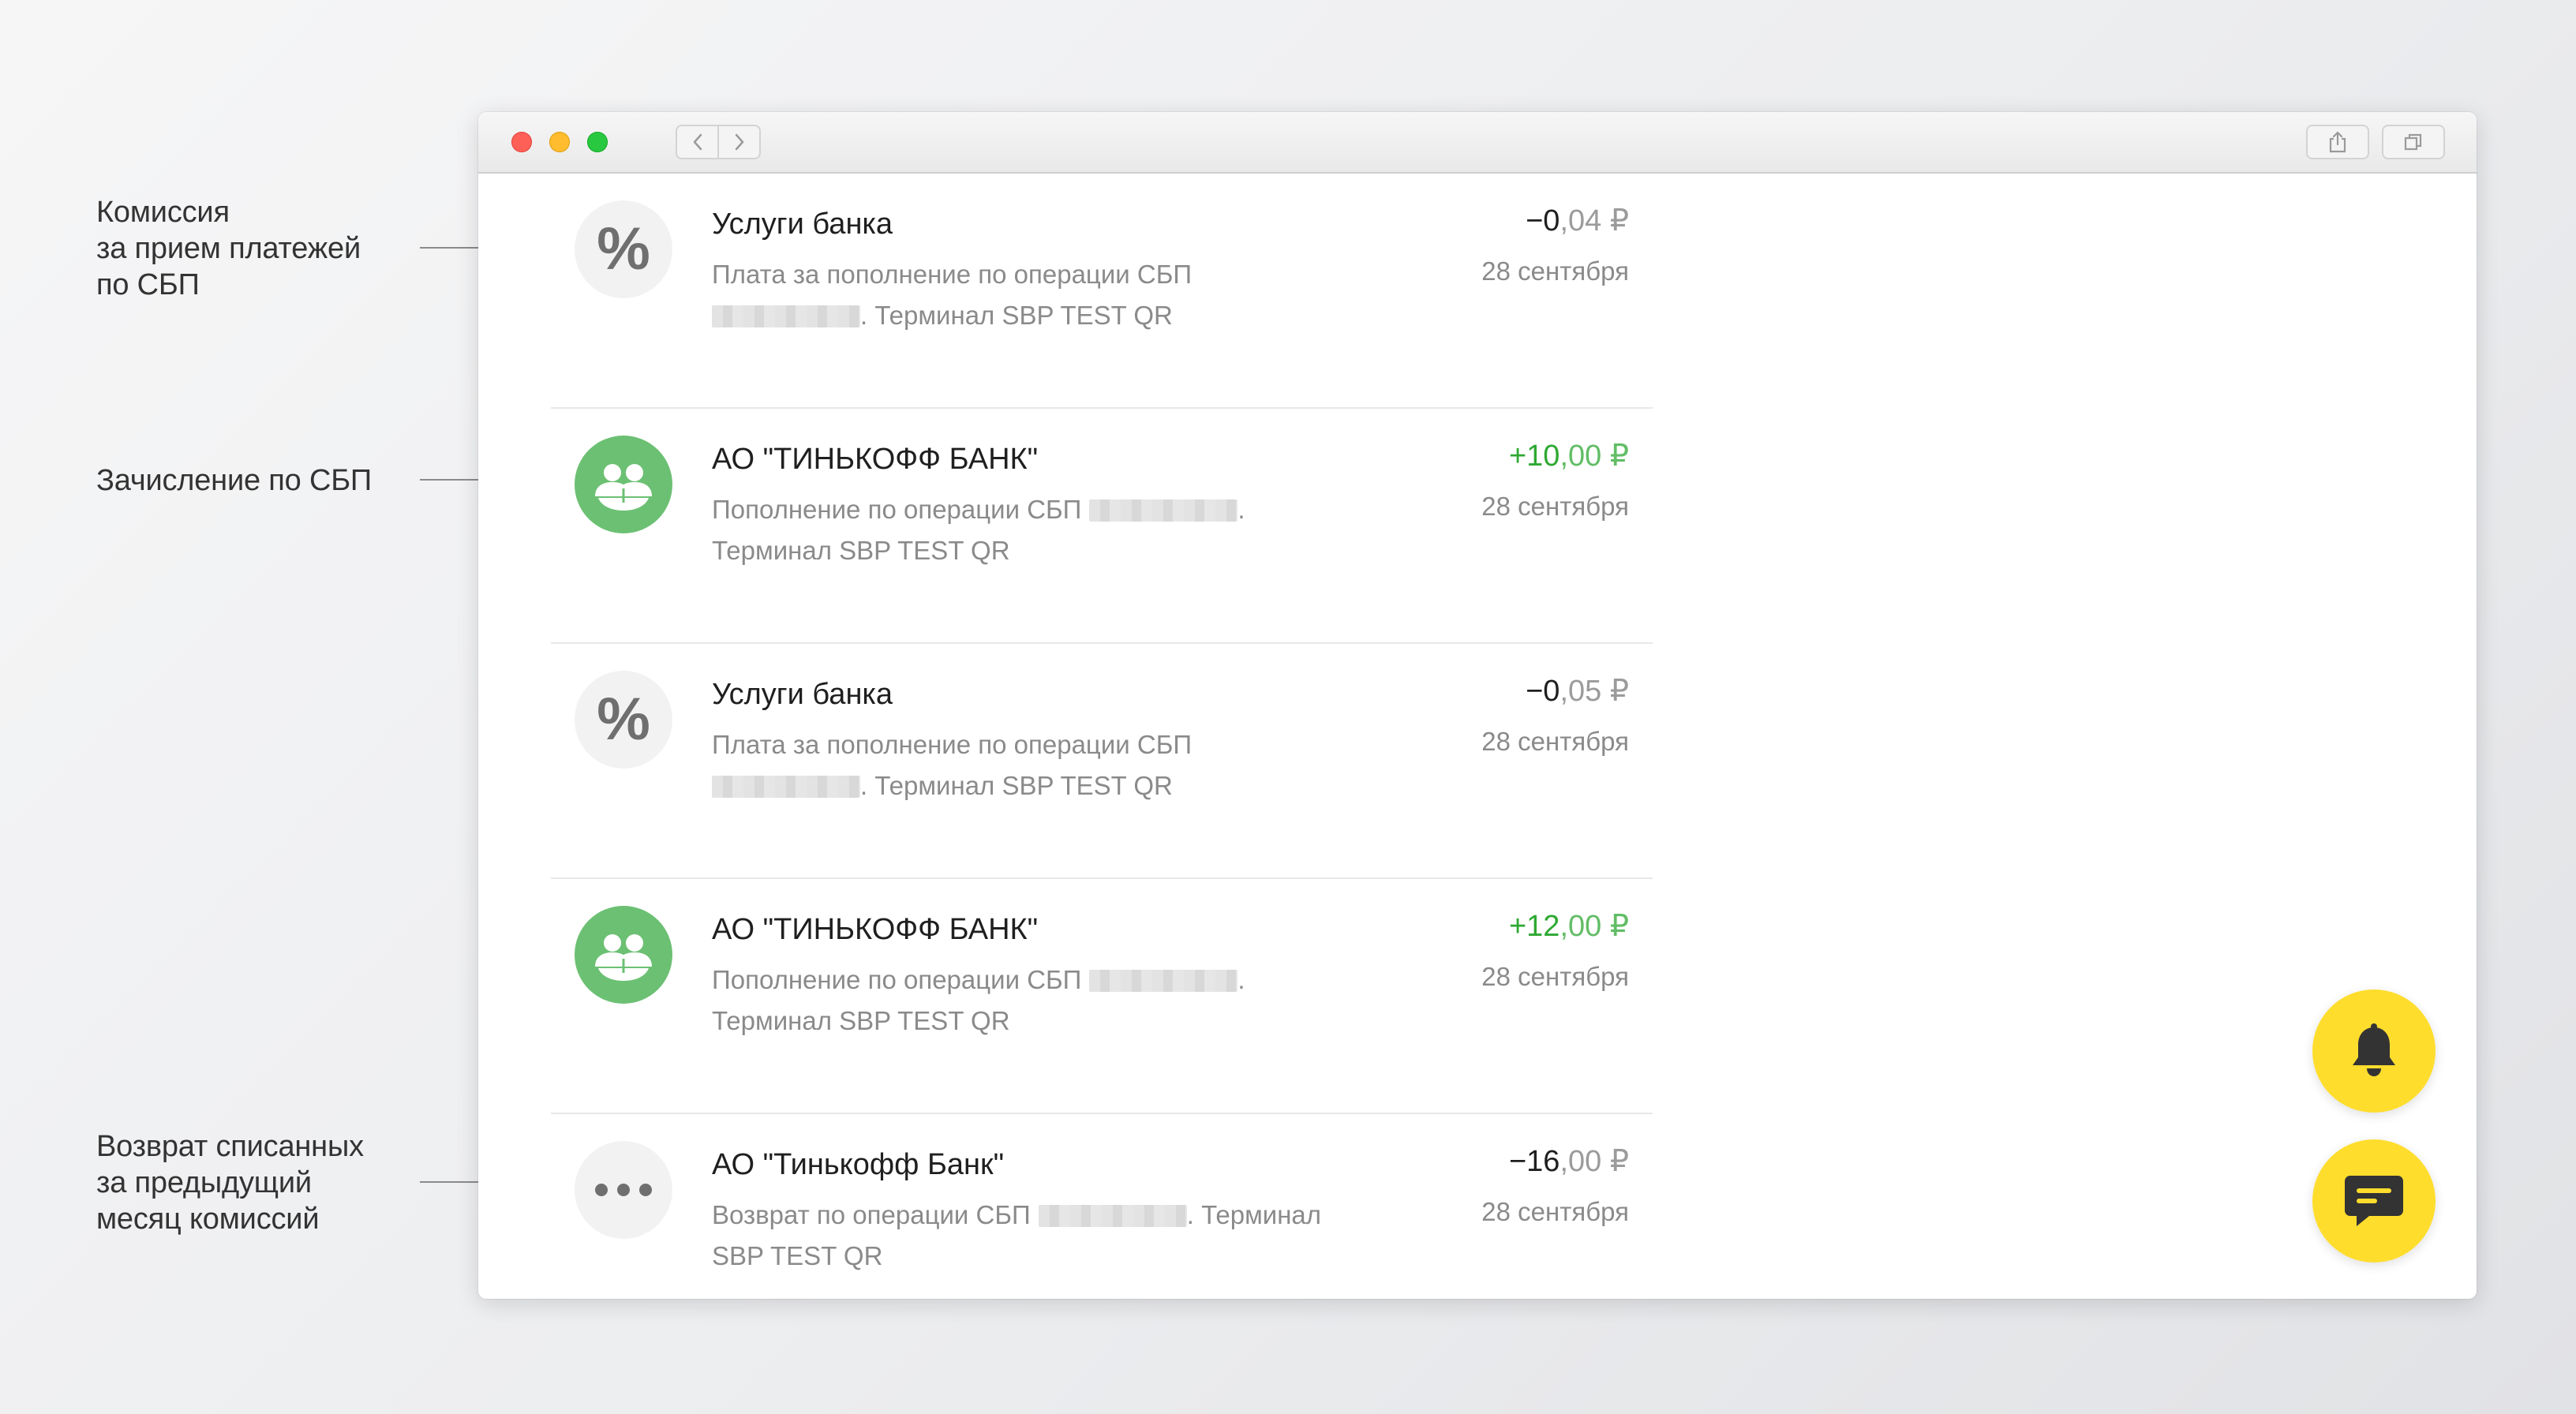 This screenshot has width=2576, height=1414. What do you see at coordinates (871, 1214) in the screenshot?
I see `description-line: Возврат по операции СБП` at bounding box center [871, 1214].